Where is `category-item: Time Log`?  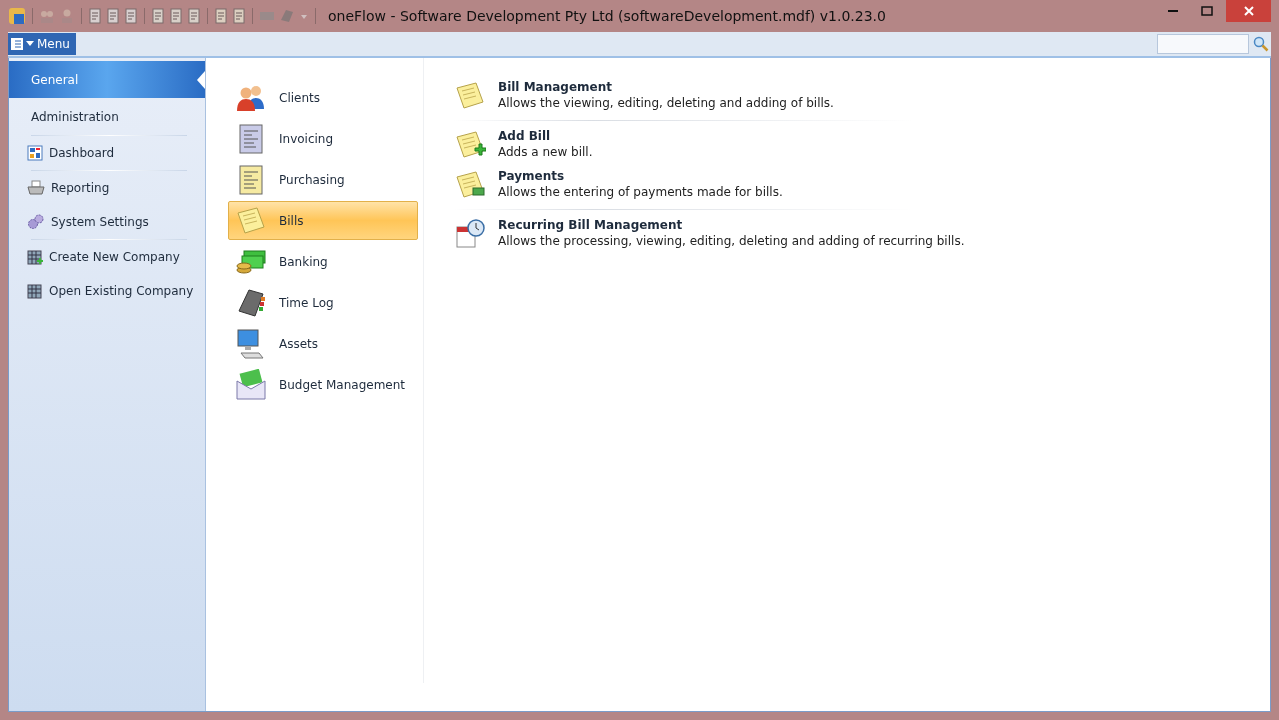 category-item: Time Log is located at coordinates (323, 302).